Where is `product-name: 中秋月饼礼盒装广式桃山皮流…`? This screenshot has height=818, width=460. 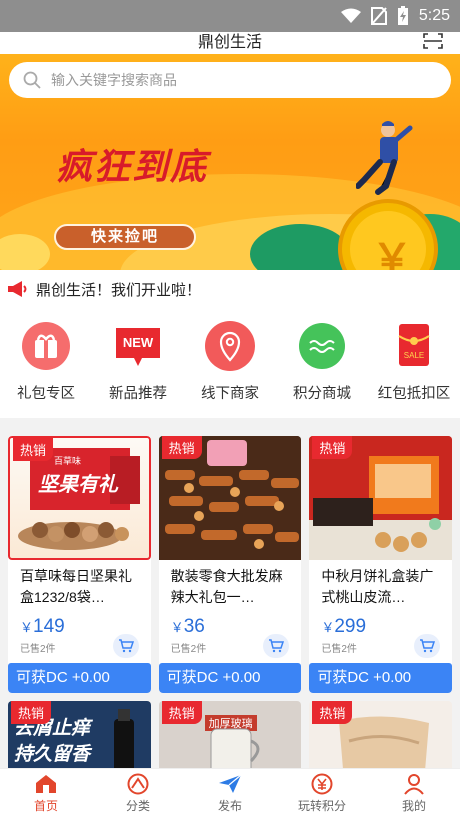
product-name: 中秋月饼礼盒装广式桃山皮流… is located at coordinates (377, 586).